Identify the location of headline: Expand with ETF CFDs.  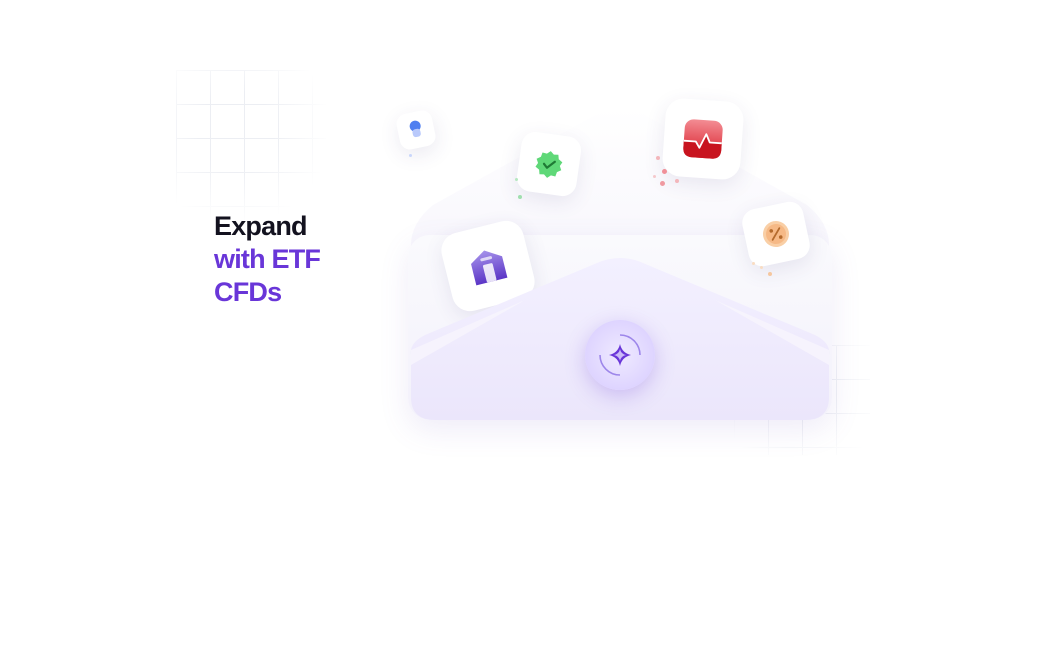
(267, 259).